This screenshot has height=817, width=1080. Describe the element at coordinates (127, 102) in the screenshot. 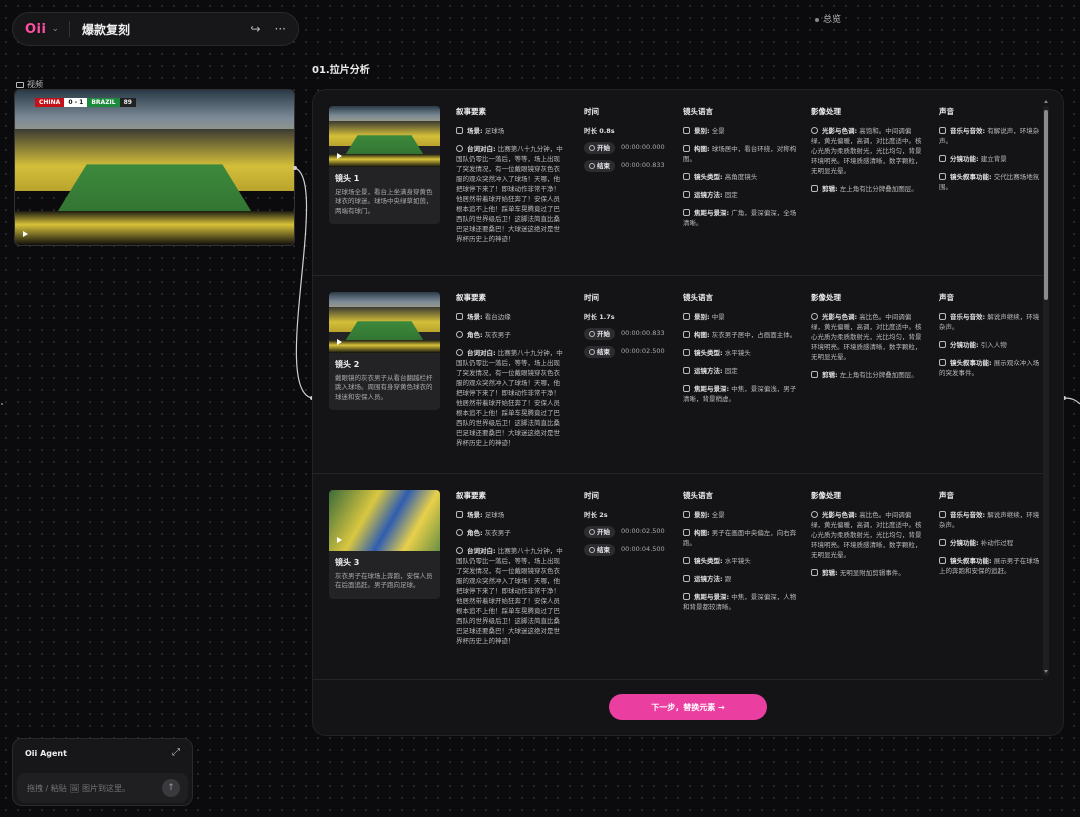

I see `match-time: 89` at that location.